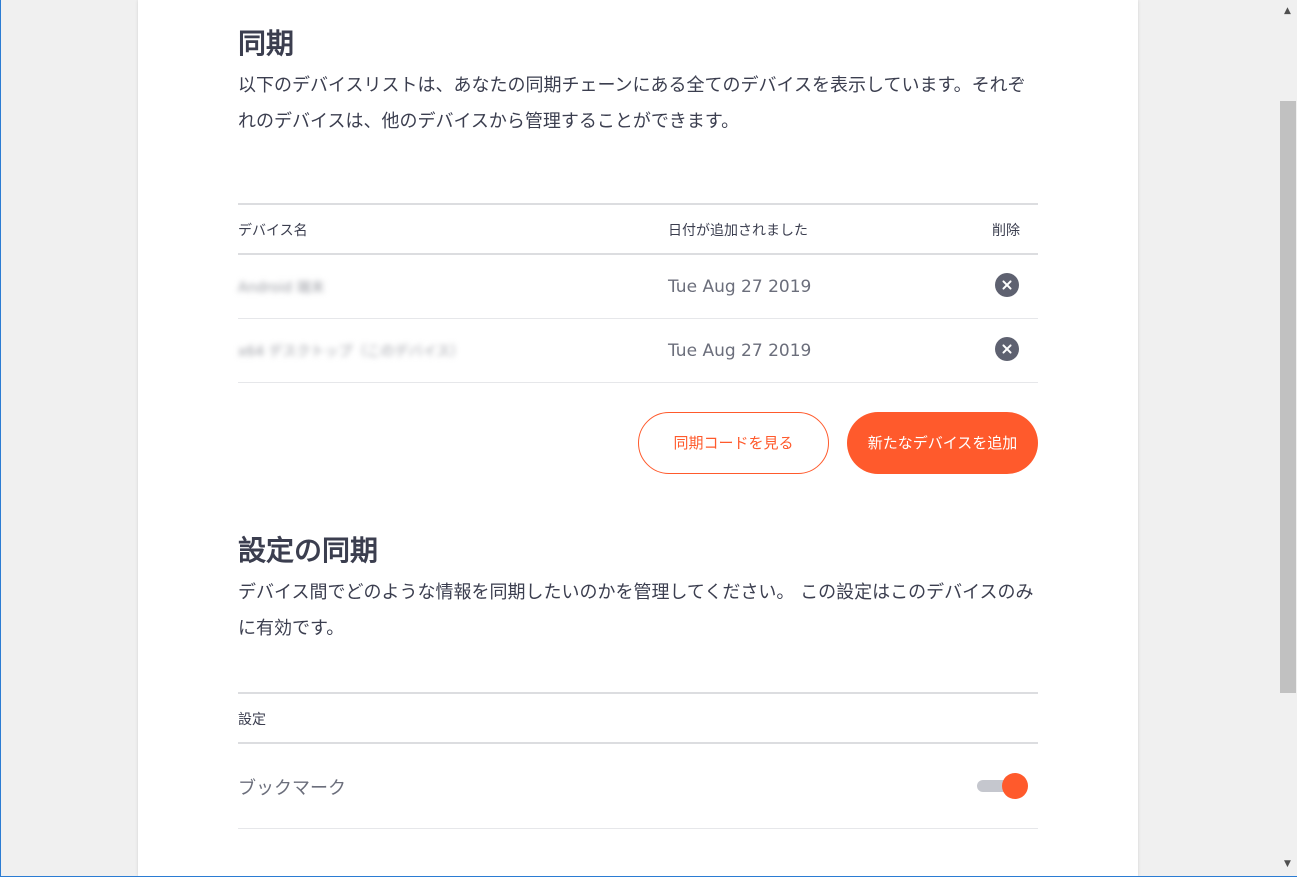  Describe the element at coordinates (942, 443) in the screenshot. I see `add-new-device-button: 新たなデバイスを追加` at that location.